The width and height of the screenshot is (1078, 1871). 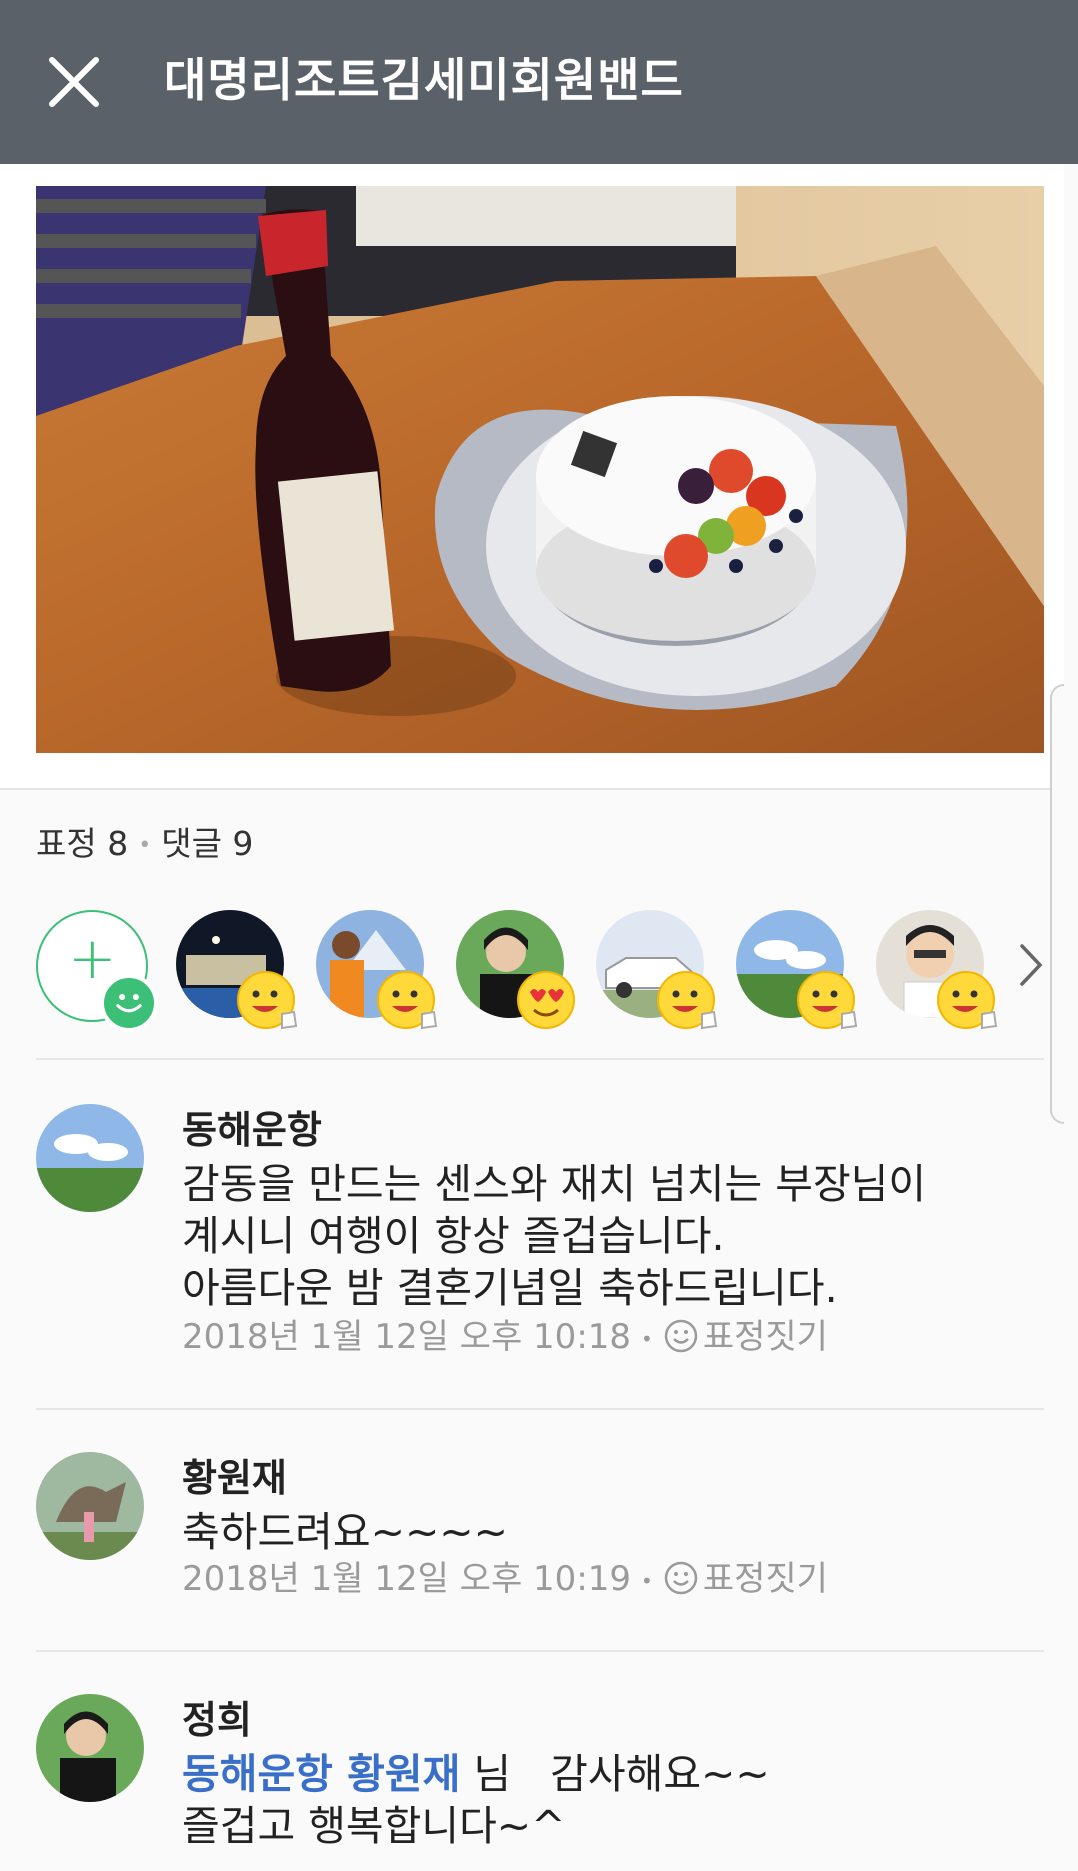 What do you see at coordinates (207, 843) in the screenshot?
I see `comment-count: 댓글 9` at bounding box center [207, 843].